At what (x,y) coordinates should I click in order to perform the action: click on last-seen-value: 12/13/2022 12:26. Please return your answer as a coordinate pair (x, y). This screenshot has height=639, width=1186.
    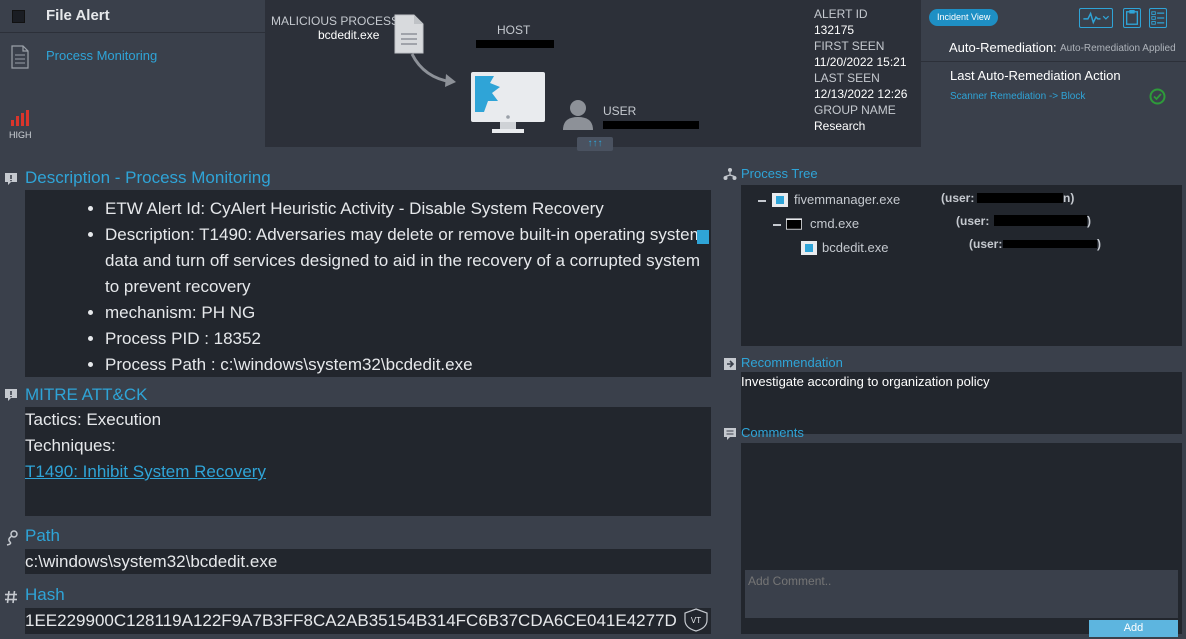
    Looking at the image, I should click on (861, 94).